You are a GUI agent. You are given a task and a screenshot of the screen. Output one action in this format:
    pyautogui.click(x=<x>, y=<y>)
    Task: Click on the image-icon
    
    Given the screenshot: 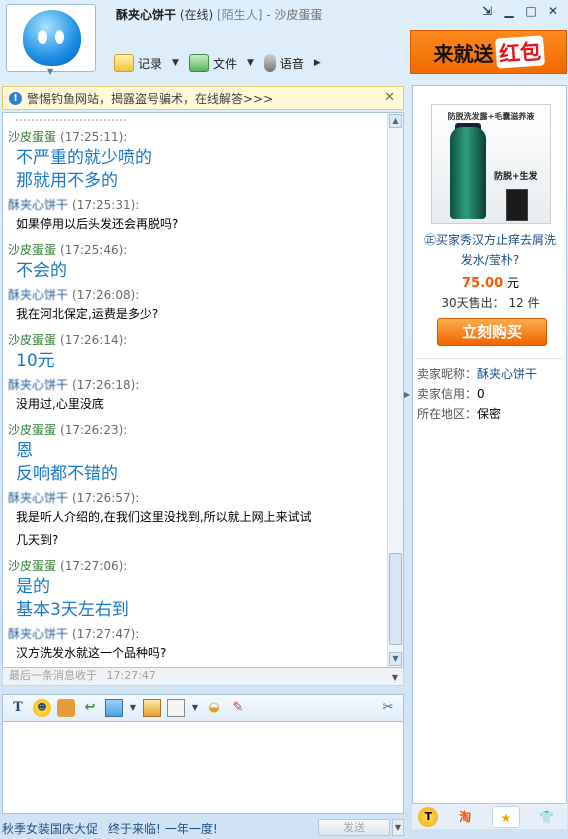 What is the action you would take?
    pyautogui.click(x=114, y=708)
    